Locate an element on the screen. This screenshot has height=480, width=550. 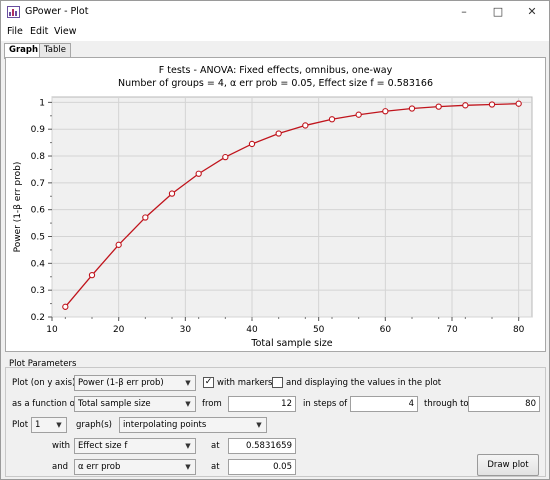
graph-count-select: 1 ▼ is located at coordinates (49, 425).